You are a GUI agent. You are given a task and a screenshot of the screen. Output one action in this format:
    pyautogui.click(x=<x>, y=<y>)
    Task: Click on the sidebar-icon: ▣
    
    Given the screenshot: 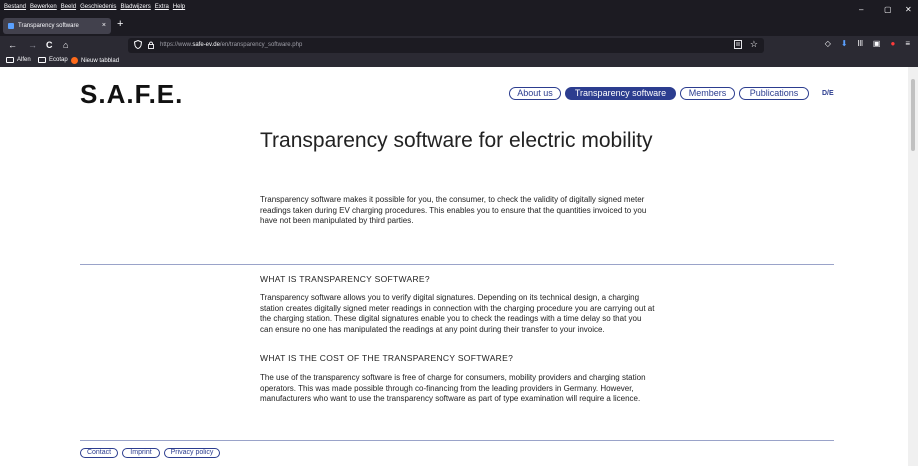 What is the action you would take?
    pyautogui.click(x=877, y=43)
    